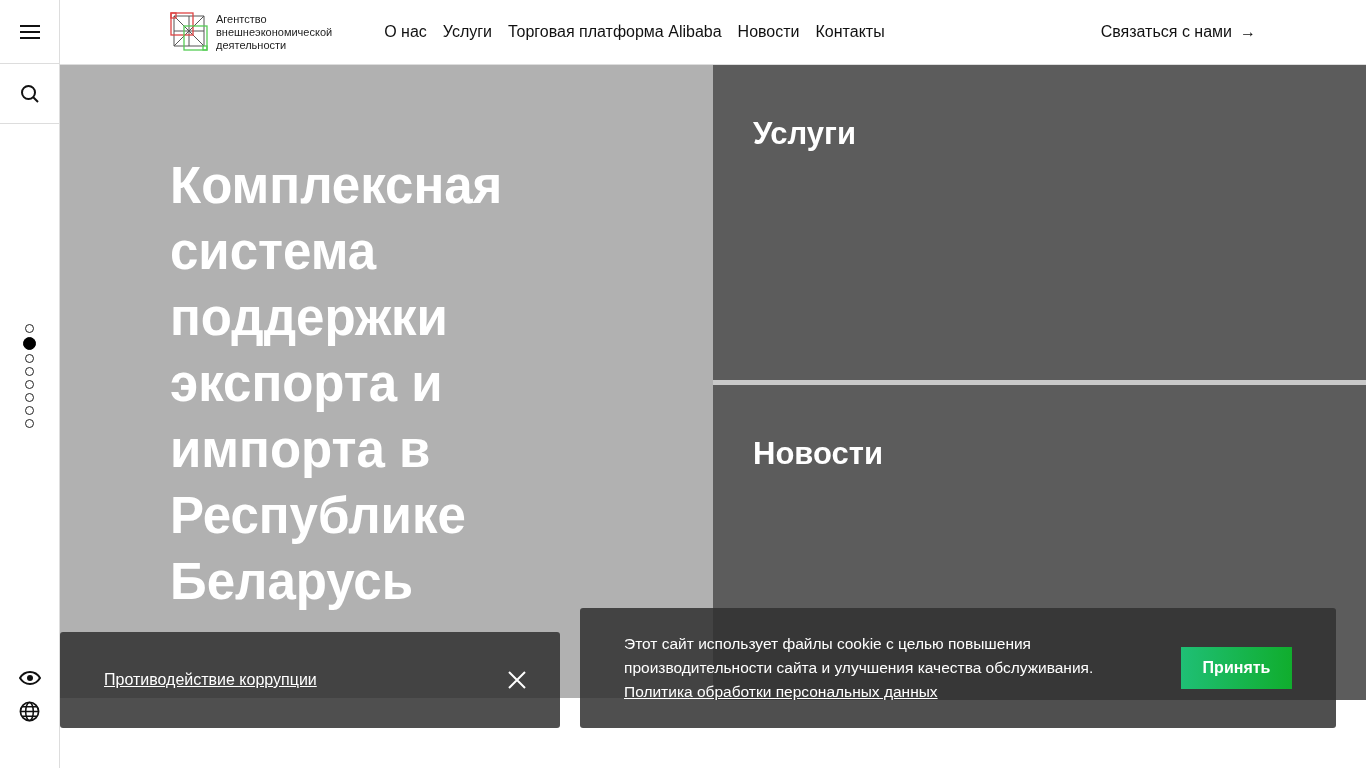  What do you see at coordinates (850, 32) in the screenshot?
I see `nav-link: Контакты` at bounding box center [850, 32].